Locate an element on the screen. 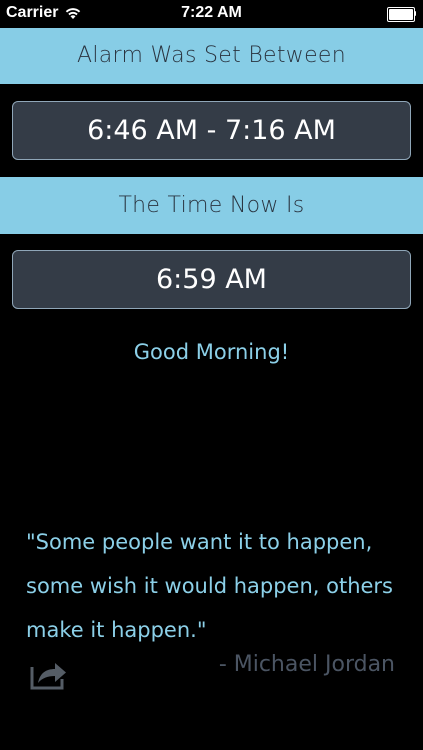 This screenshot has height=750, width=423. quote-line: "Some people want it to happen, is located at coordinates (199, 542).